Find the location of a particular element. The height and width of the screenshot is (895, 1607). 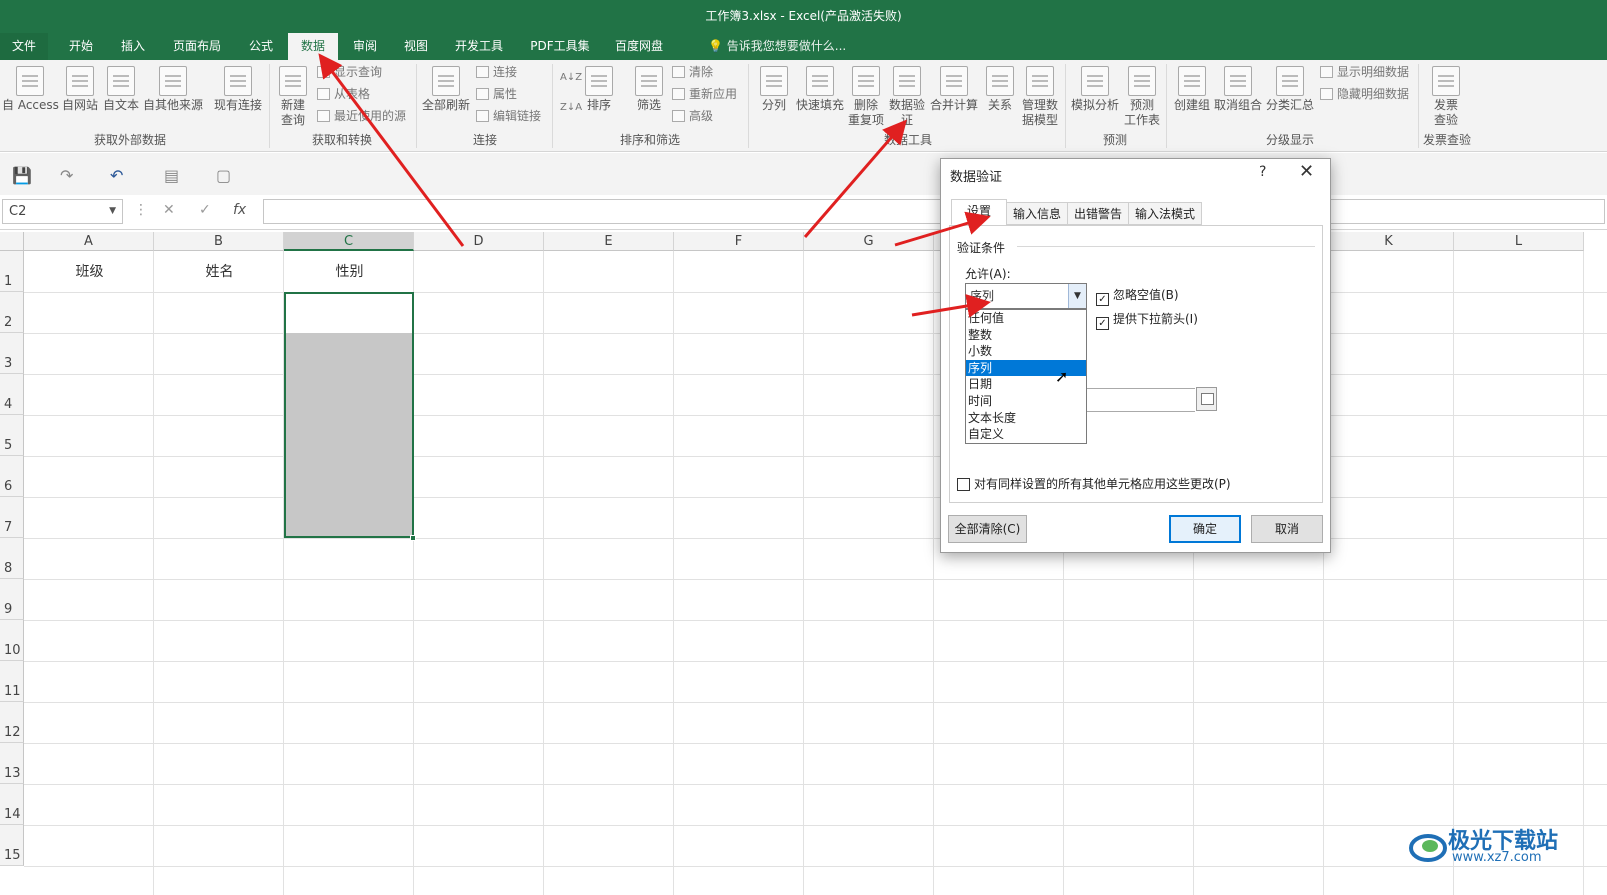

tab-baidu-netdisk: 百度网盘 is located at coordinates (639, 46).